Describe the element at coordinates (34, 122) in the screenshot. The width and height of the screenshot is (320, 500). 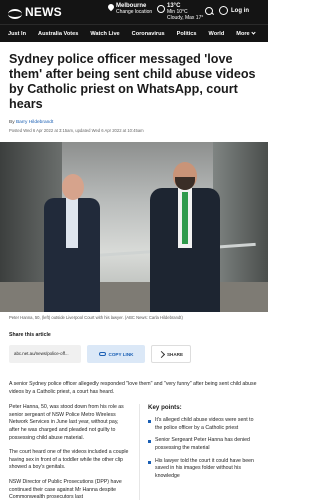
I see `byline-author-link: Barry Hildebrandt` at that location.